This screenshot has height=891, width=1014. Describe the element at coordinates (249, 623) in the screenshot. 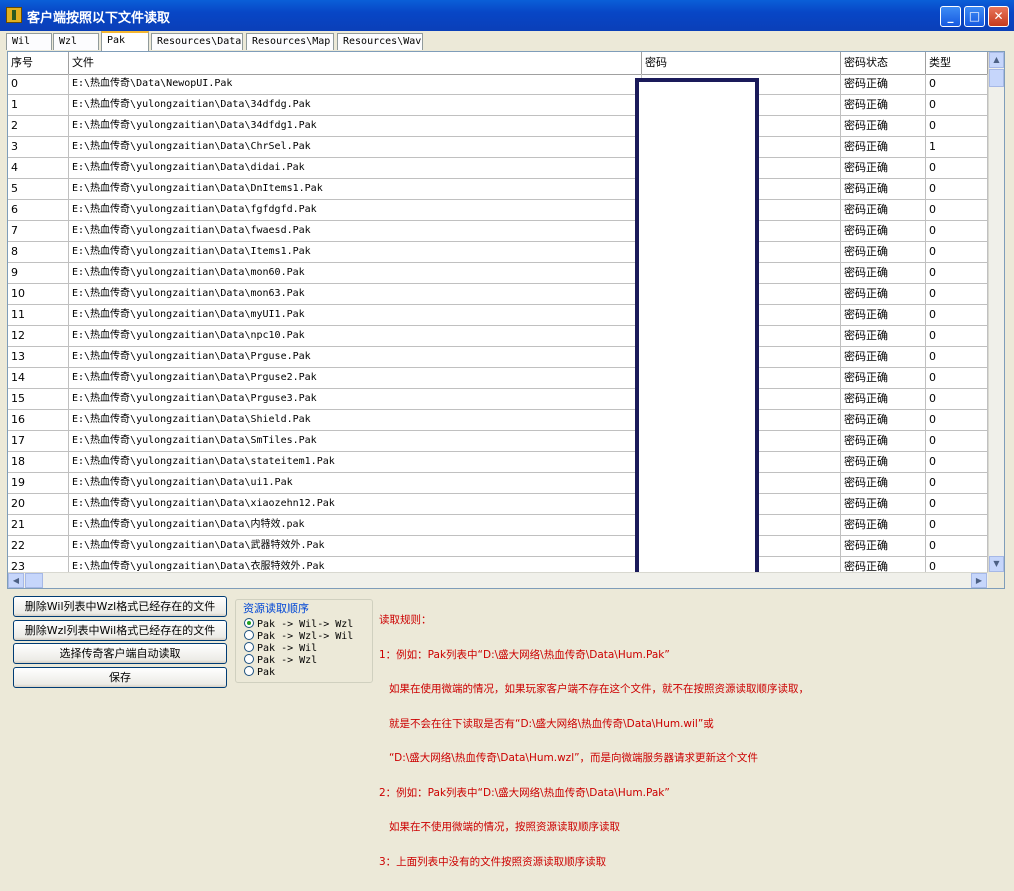

I see `radio-selected-icon` at that location.